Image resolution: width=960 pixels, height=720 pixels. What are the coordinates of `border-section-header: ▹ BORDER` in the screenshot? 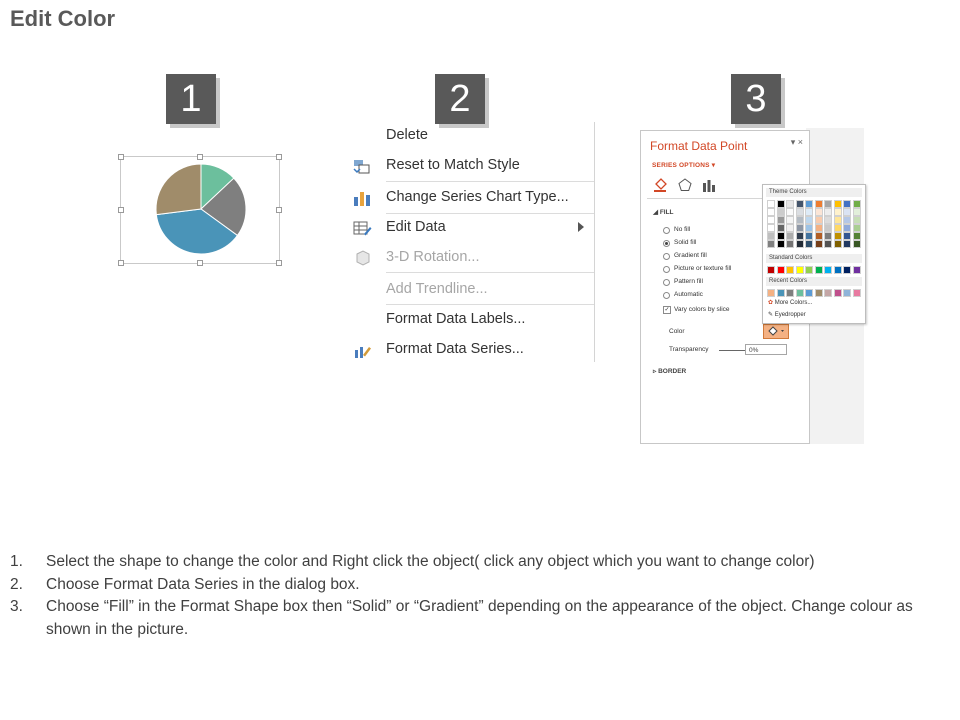 It's located at (669, 371).